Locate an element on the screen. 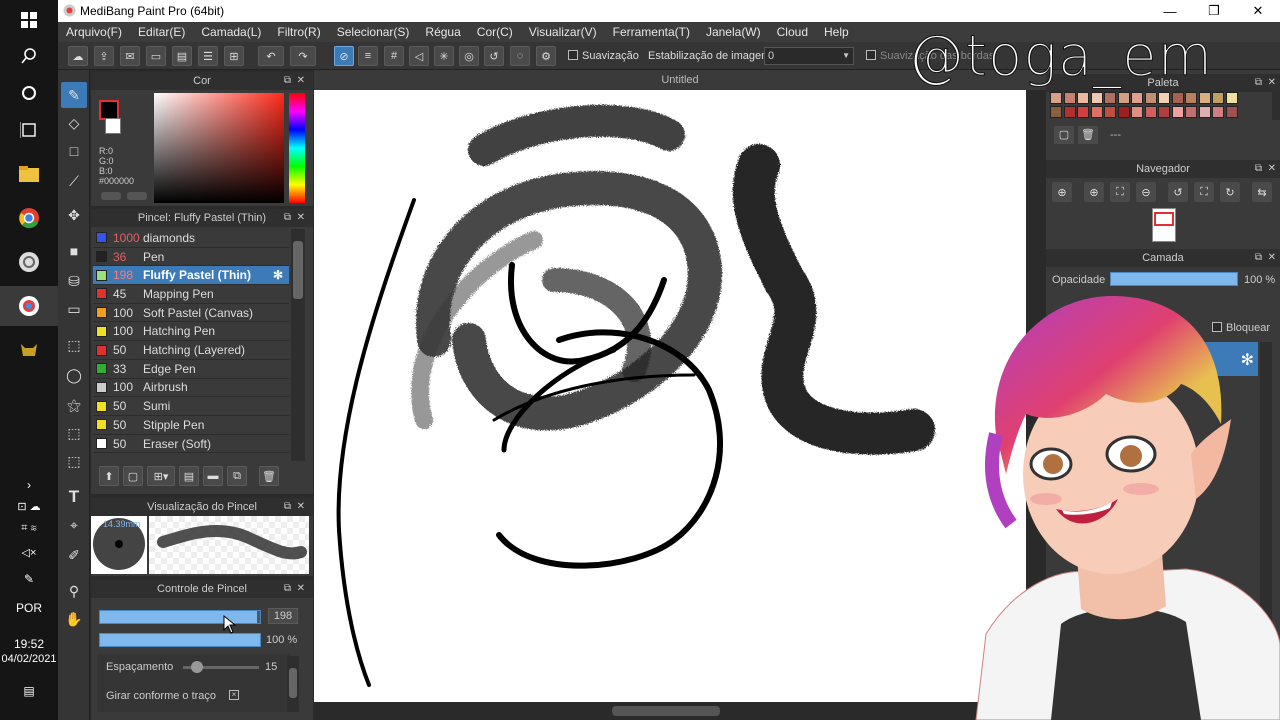  line-brush-icon: ⟋ is located at coordinates (74, 181).